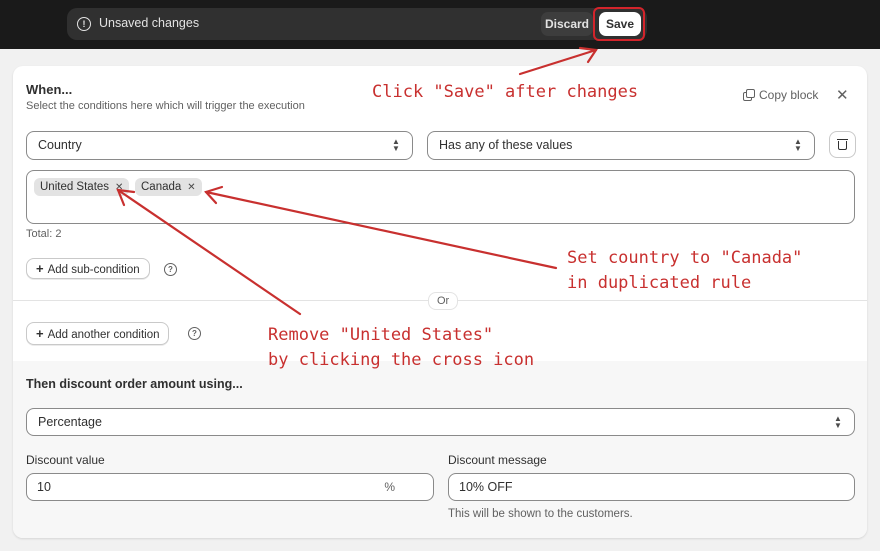  I want to click on tag-canada: Canada ✕, so click(168, 187).